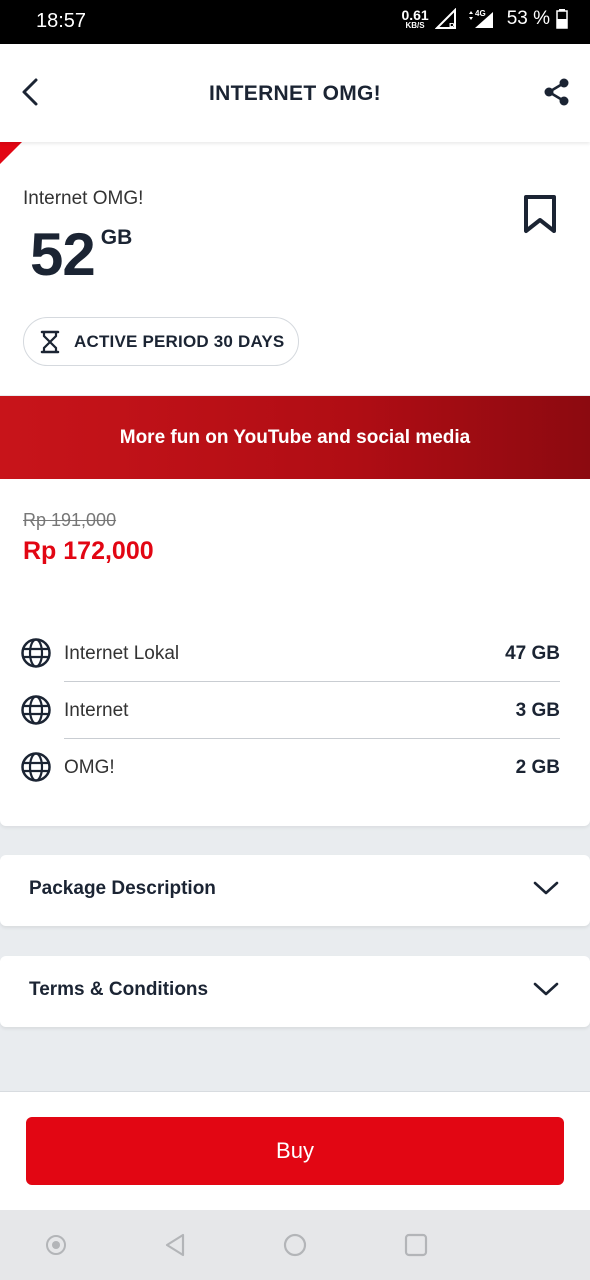 This screenshot has height=1280, width=590. Describe the element at coordinates (119, 989) in the screenshot. I see `accordion-title: Terms & Conditions` at that location.